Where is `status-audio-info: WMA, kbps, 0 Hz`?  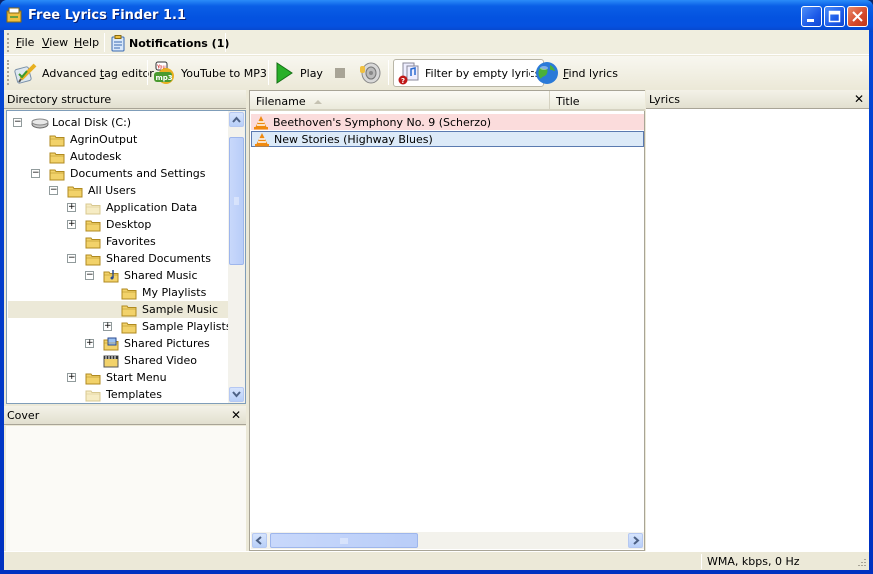 status-audio-info: WMA, kbps, 0 Hz is located at coordinates (753, 561).